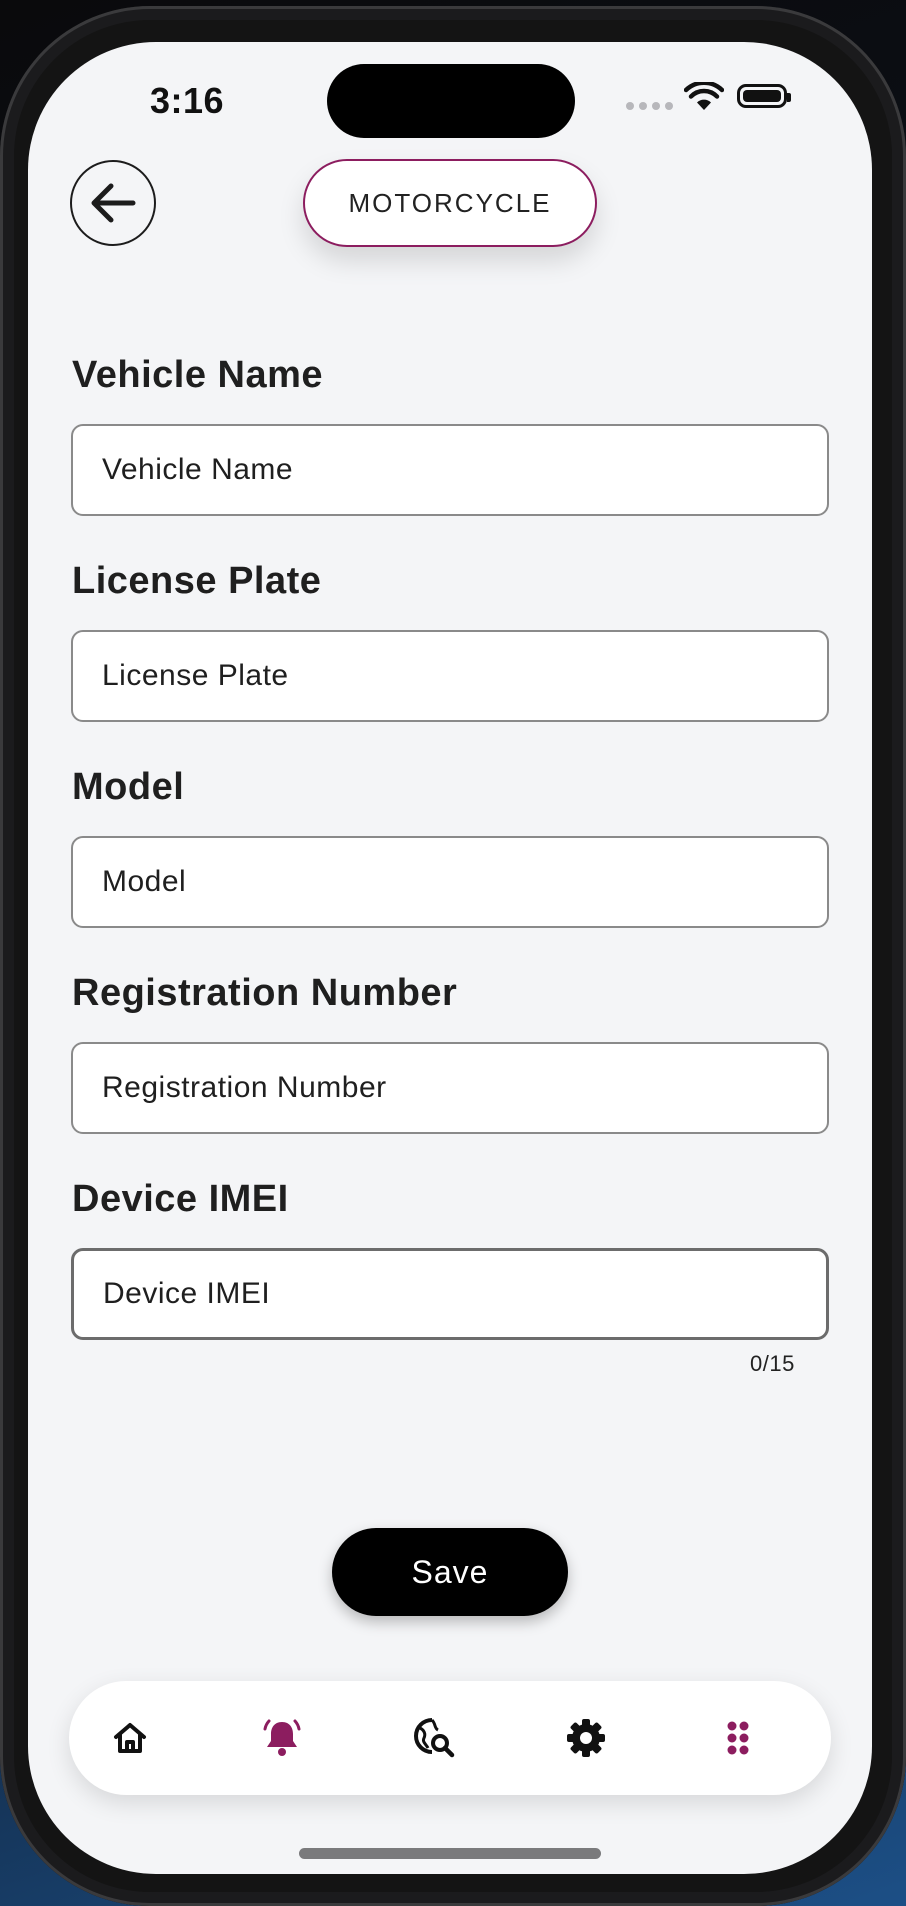 This screenshot has width=906, height=1906. Describe the element at coordinates (450, 1294) in the screenshot. I see `device-imei-input` at that location.